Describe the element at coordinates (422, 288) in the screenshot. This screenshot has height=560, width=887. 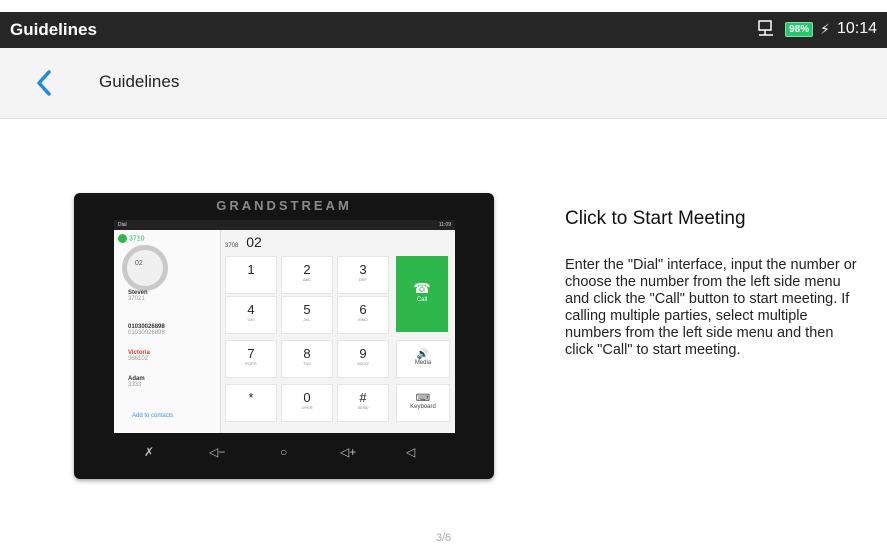
I see `phone-icon: ☎` at that location.